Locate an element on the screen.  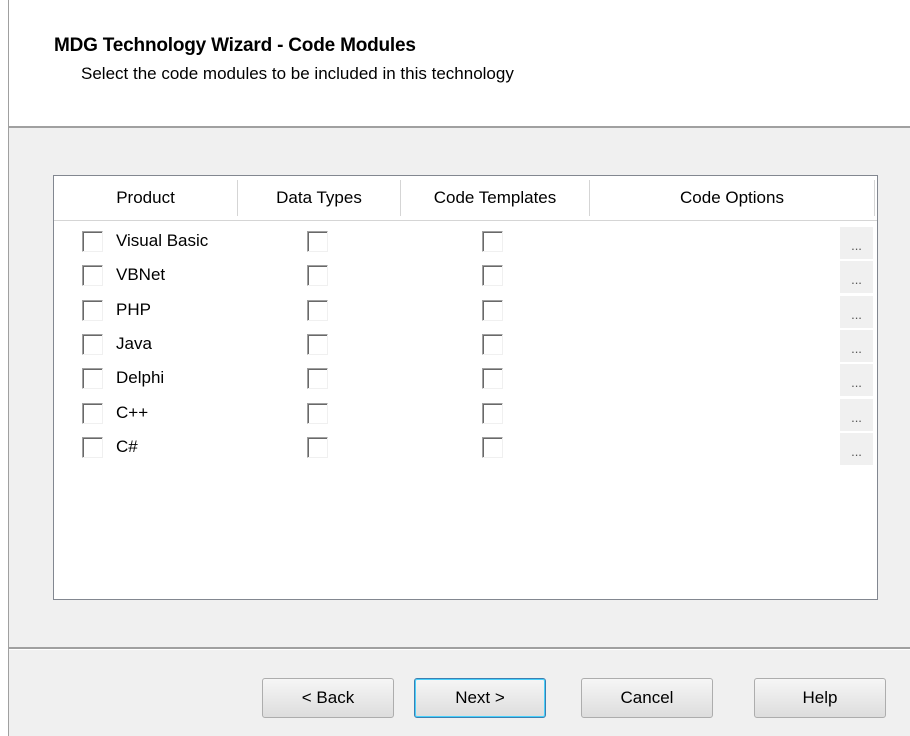
page-title: MDG Technology Wizard - Code Modules is located at coordinates (235, 45).